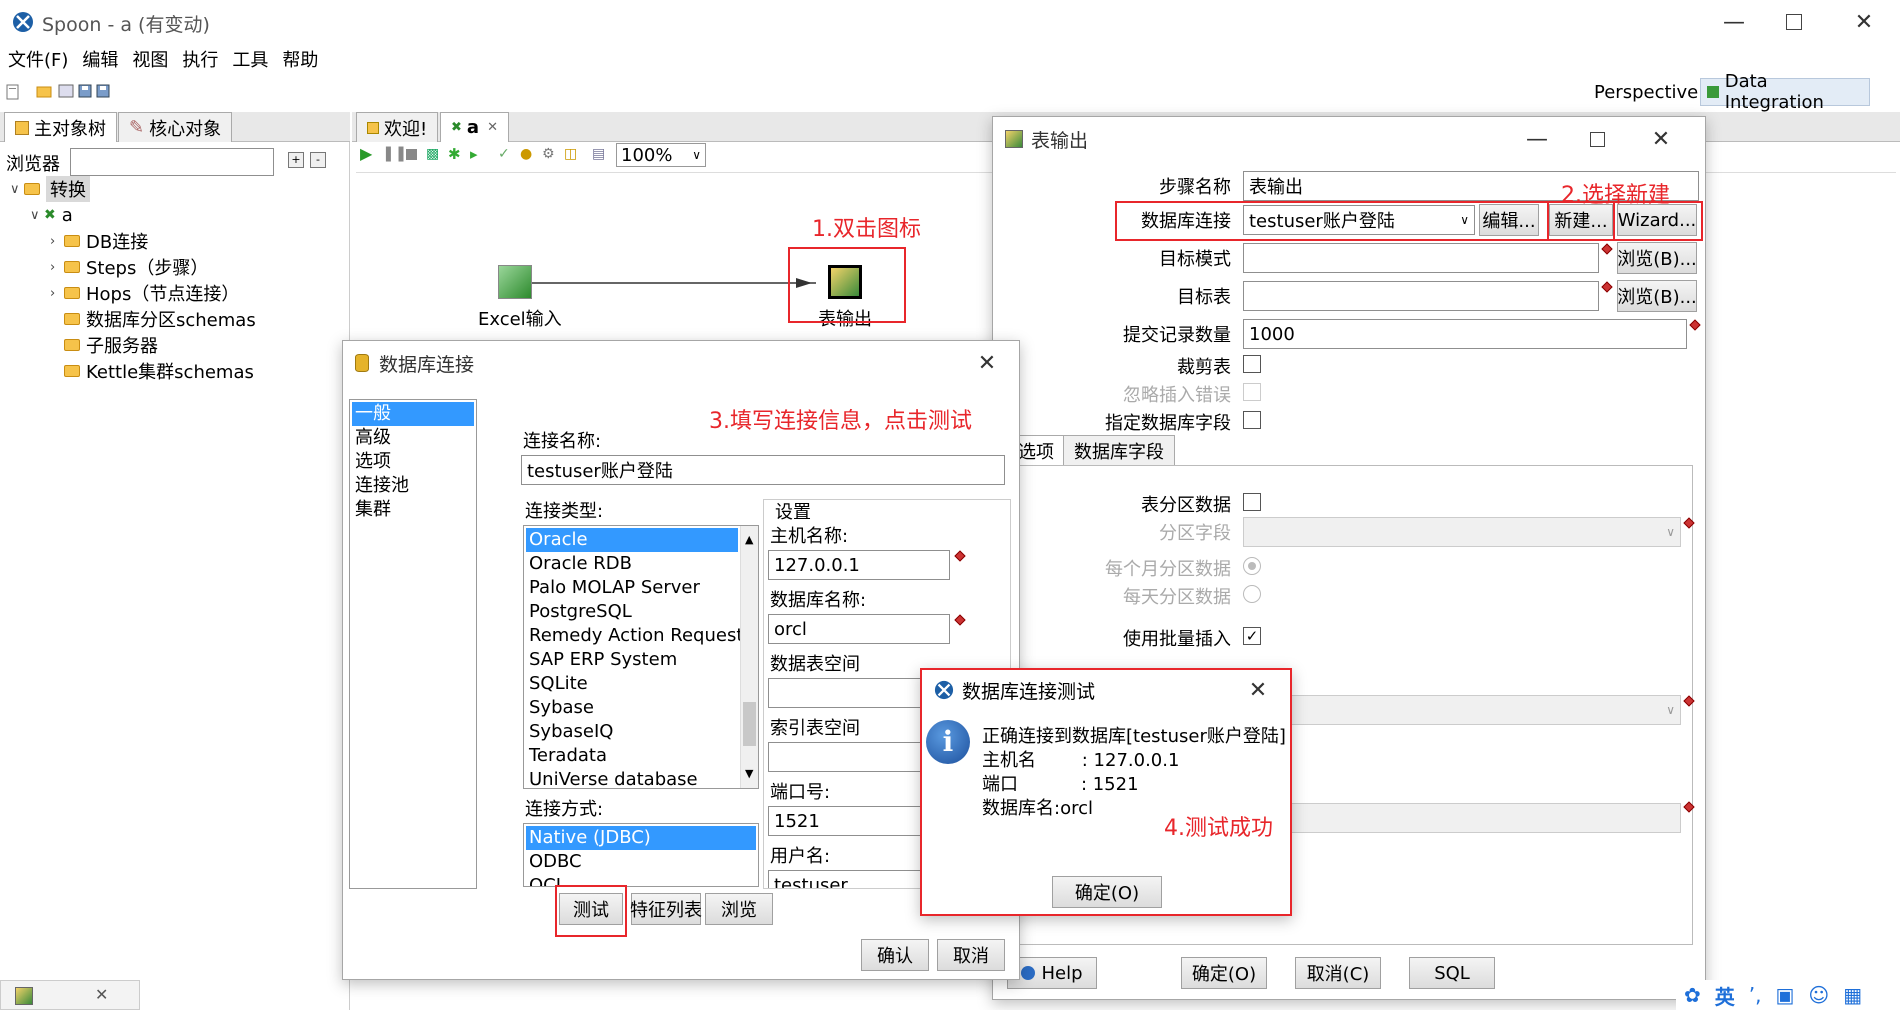  I want to click on collapse-all-icon: -, so click(318, 160).